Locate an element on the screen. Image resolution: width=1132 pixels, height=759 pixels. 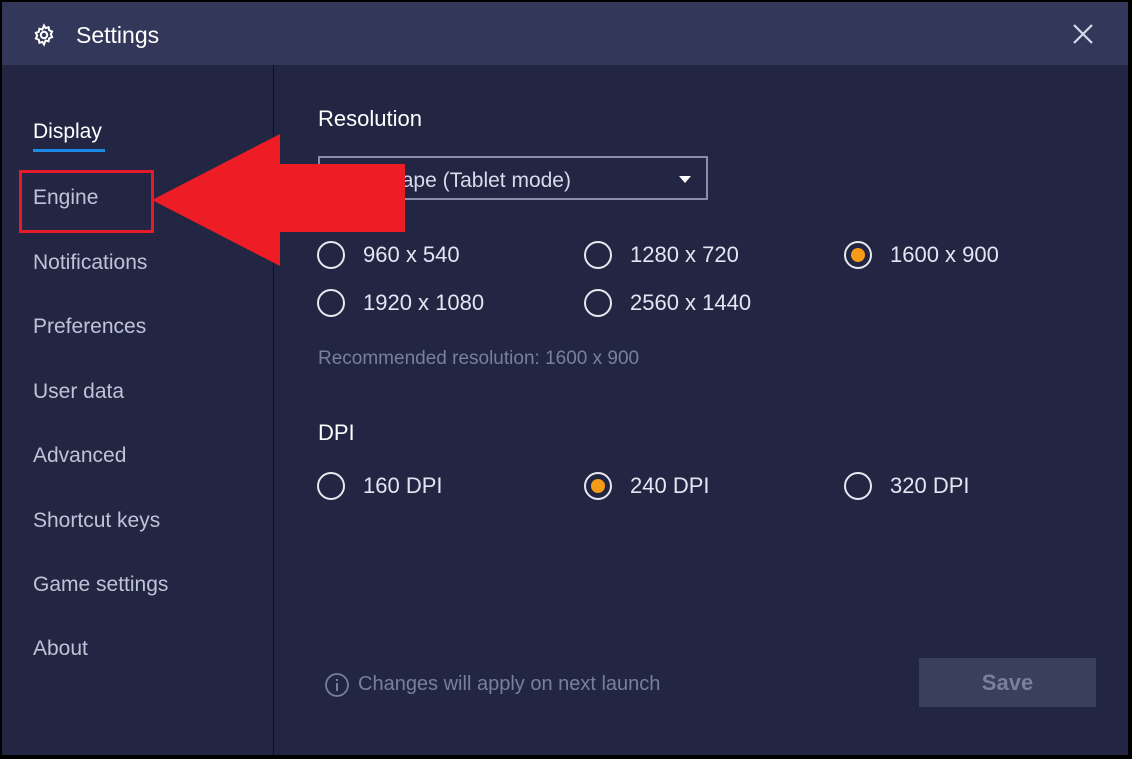
radio-label: 1280 x 720 is located at coordinates (684, 254).